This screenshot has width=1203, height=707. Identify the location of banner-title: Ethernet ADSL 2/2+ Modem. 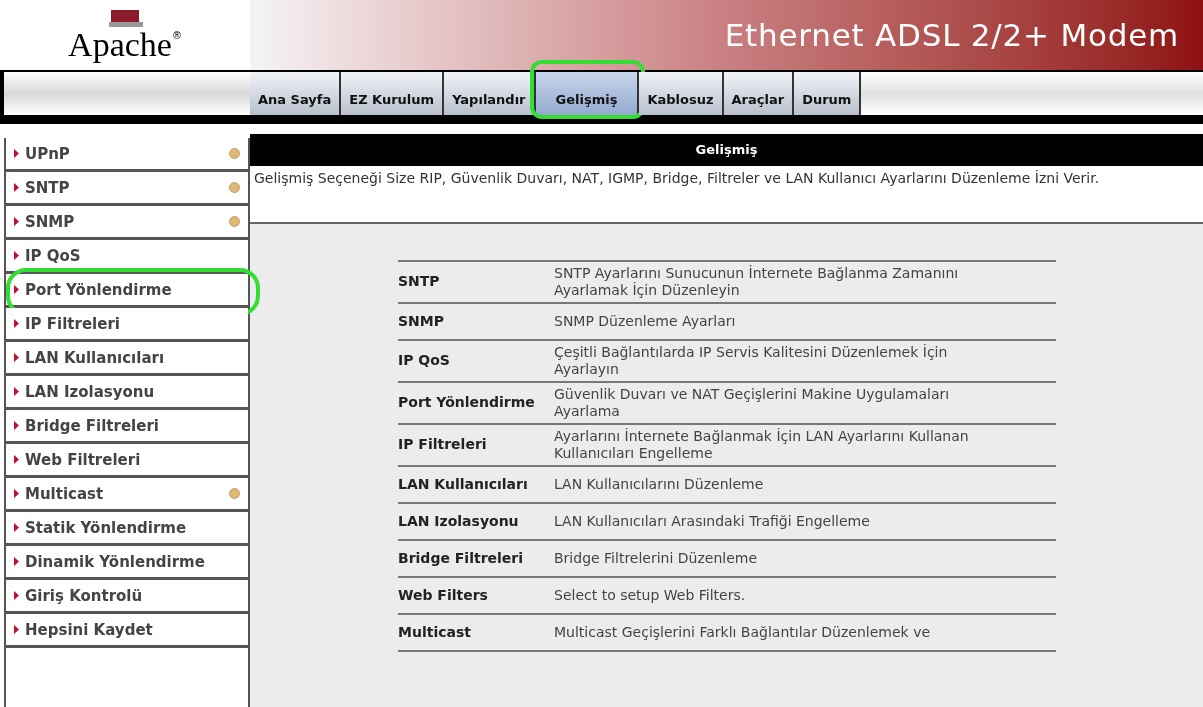
(951, 35).